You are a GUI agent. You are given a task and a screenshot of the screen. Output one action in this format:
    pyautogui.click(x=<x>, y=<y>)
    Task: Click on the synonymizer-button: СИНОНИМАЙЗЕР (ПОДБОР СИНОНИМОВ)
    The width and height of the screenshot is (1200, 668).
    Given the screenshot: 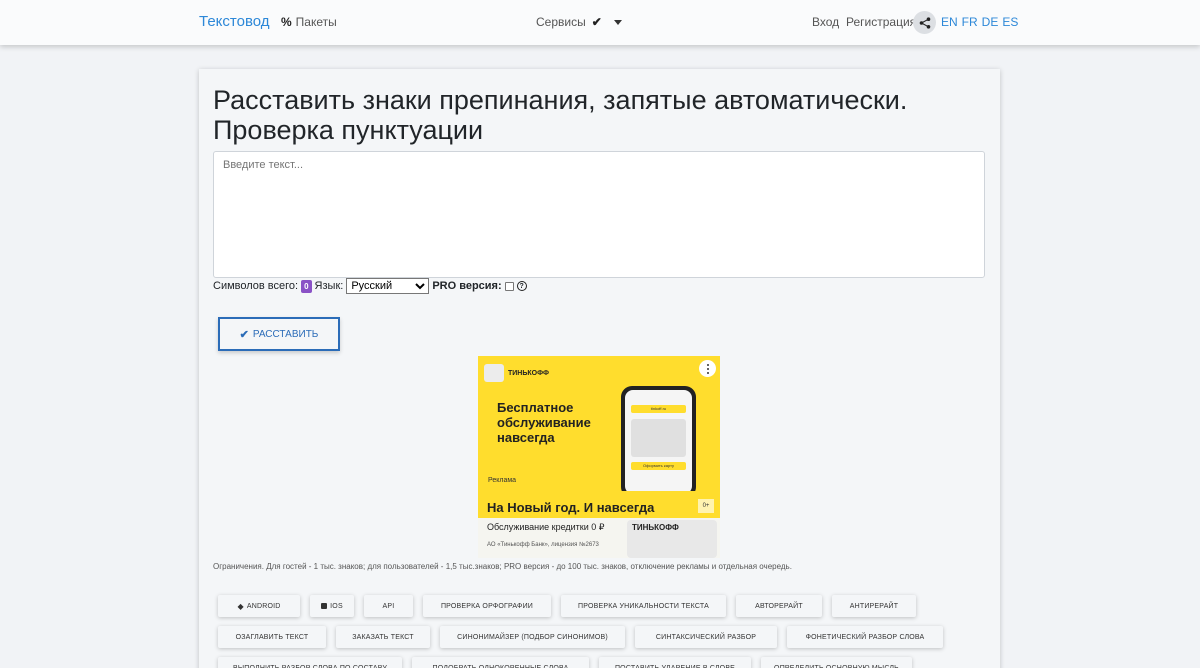 What is the action you would take?
    pyautogui.click(x=532, y=637)
    